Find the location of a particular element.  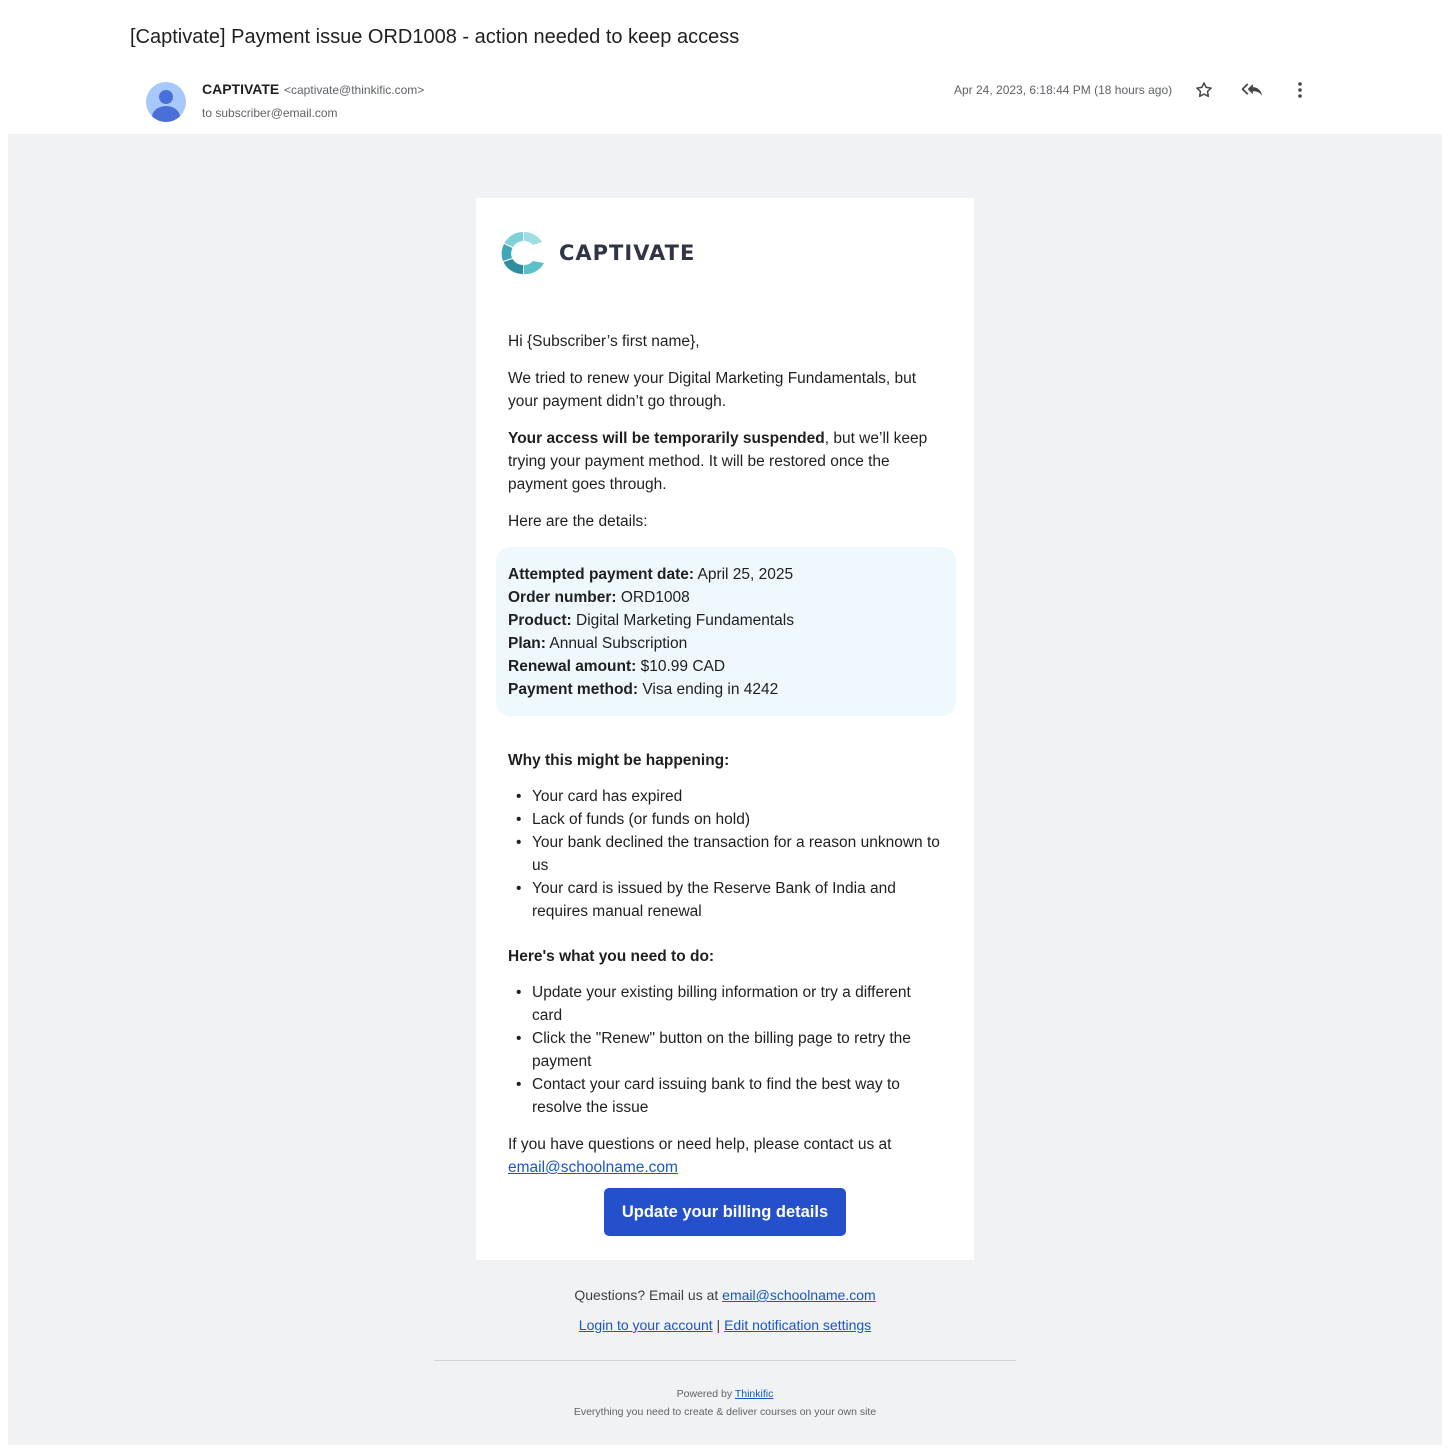

captivate-logo: CAPTIVATE is located at coordinates (597, 253).